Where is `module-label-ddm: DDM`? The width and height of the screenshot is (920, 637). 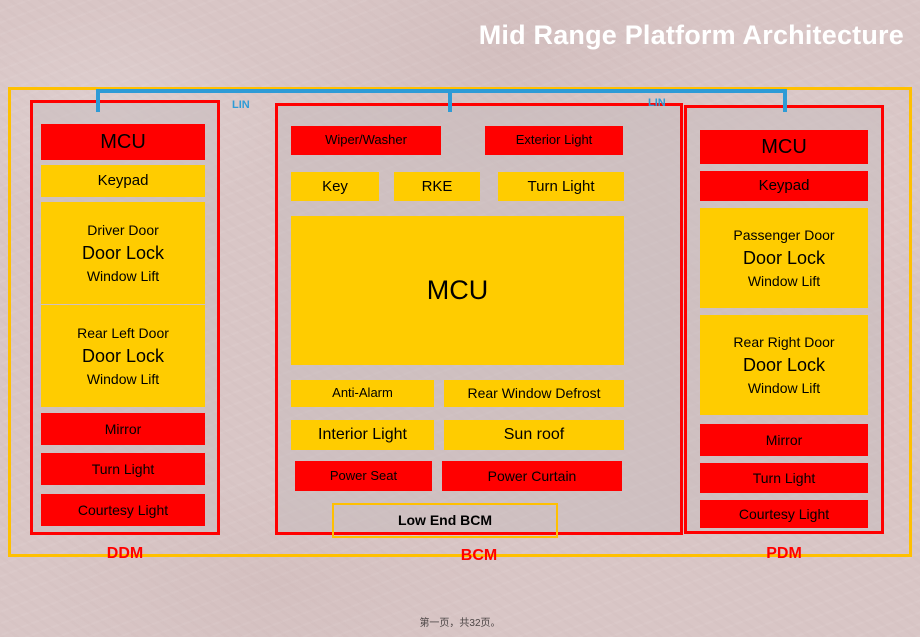 module-label-ddm: DDM is located at coordinates (125, 553).